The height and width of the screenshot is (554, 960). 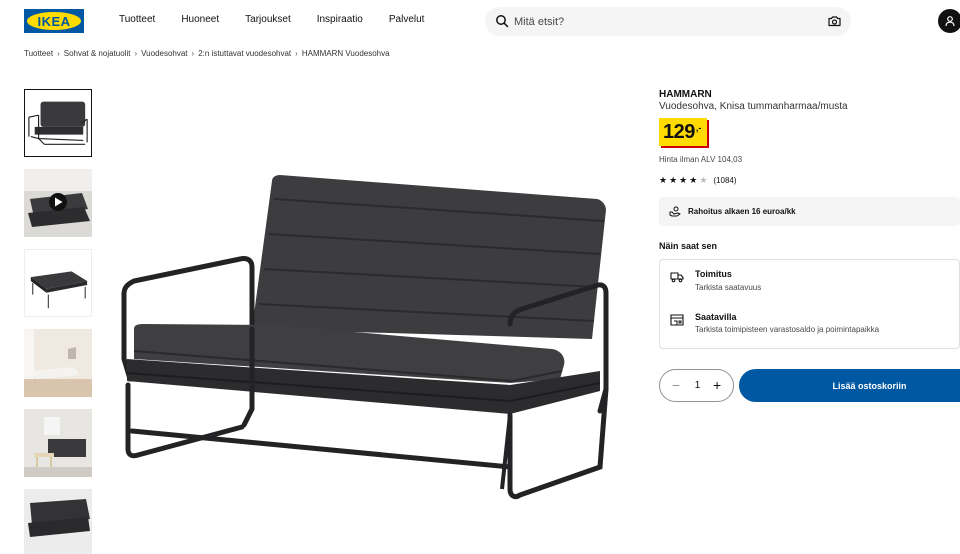 What do you see at coordinates (688, 246) in the screenshot?
I see `availability-title: Näin saat sen` at bounding box center [688, 246].